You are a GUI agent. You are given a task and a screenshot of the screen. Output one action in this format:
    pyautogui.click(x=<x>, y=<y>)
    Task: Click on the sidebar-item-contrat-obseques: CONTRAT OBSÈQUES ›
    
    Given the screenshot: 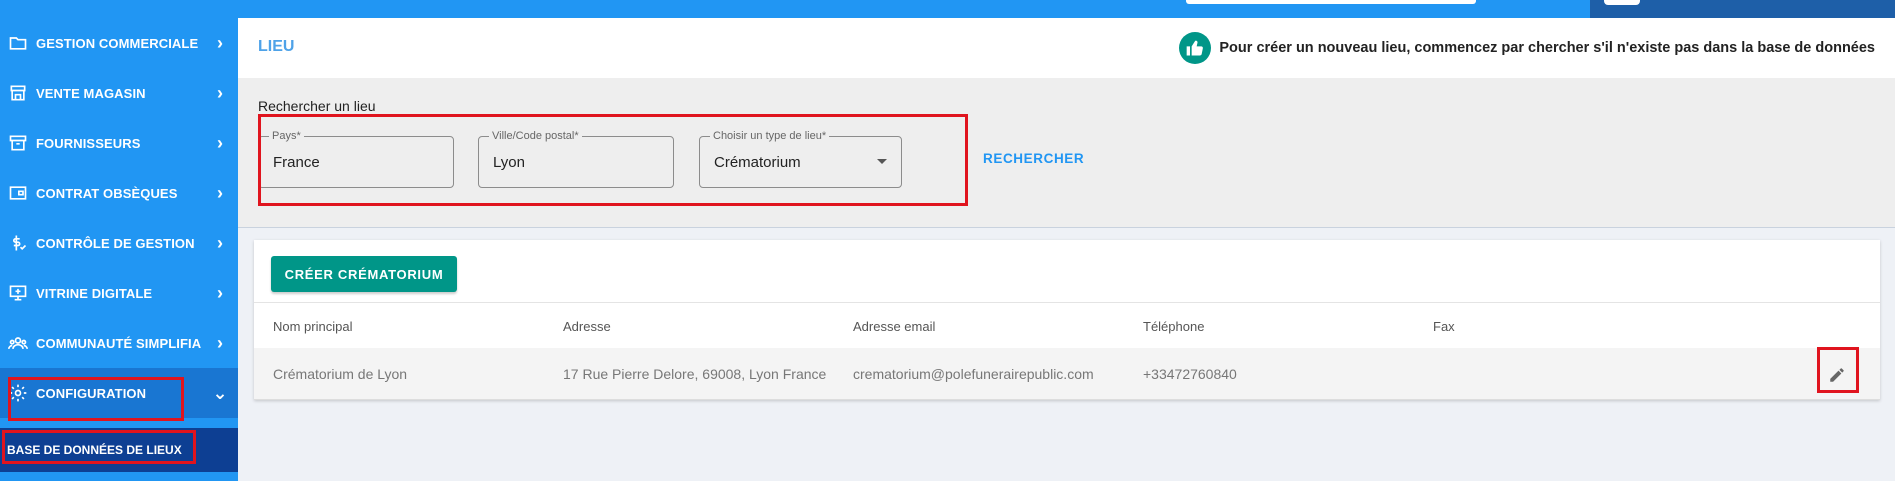 What is the action you would take?
    pyautogui.click(x=119, y=193)
    